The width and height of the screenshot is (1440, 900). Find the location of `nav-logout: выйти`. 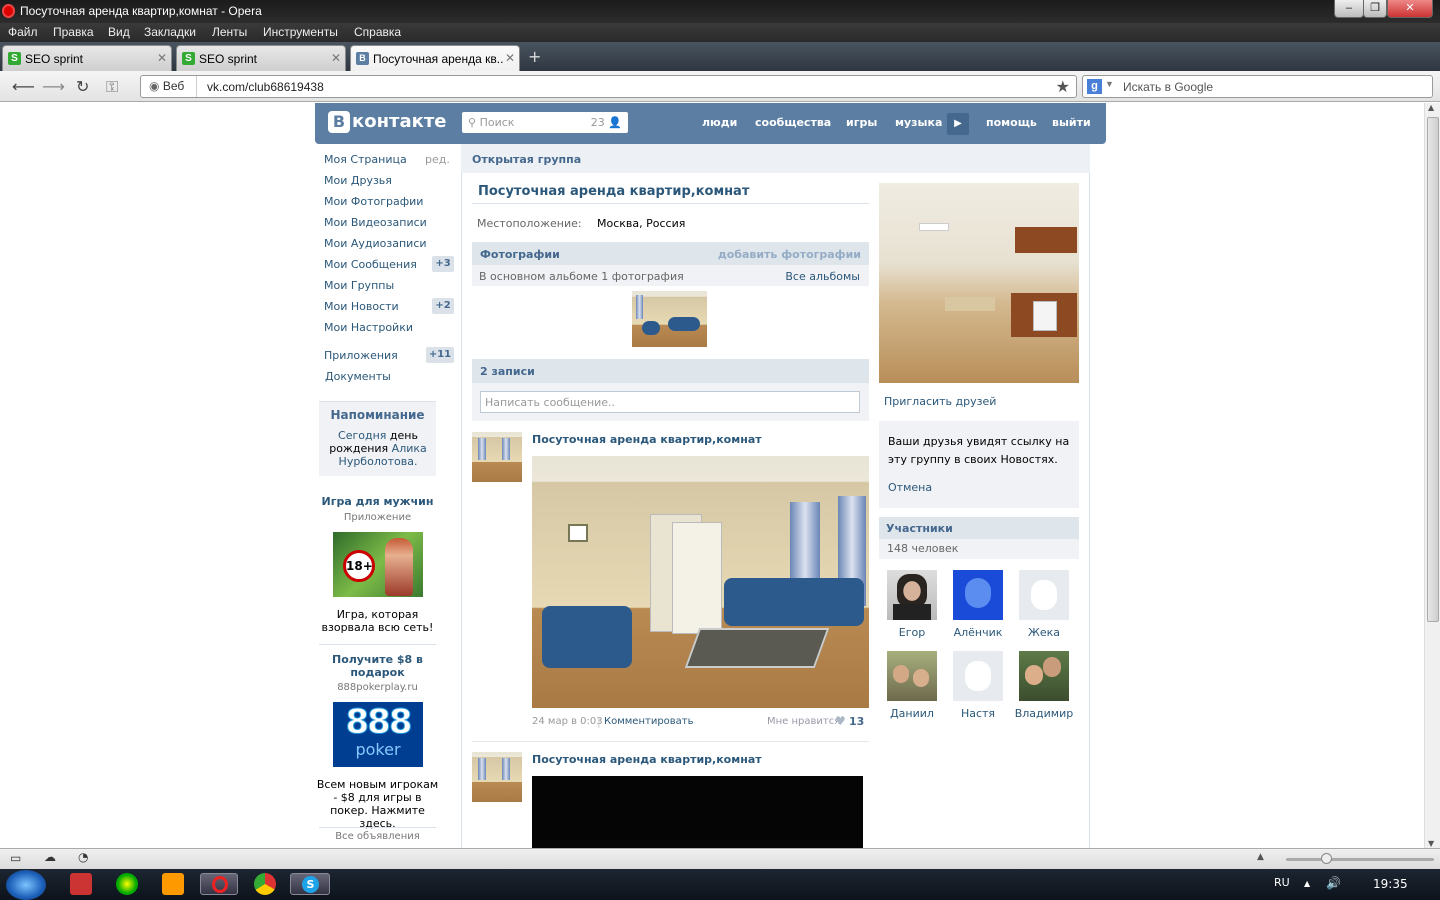

nav-logout: выйти is located at coordinates (1071, 122).